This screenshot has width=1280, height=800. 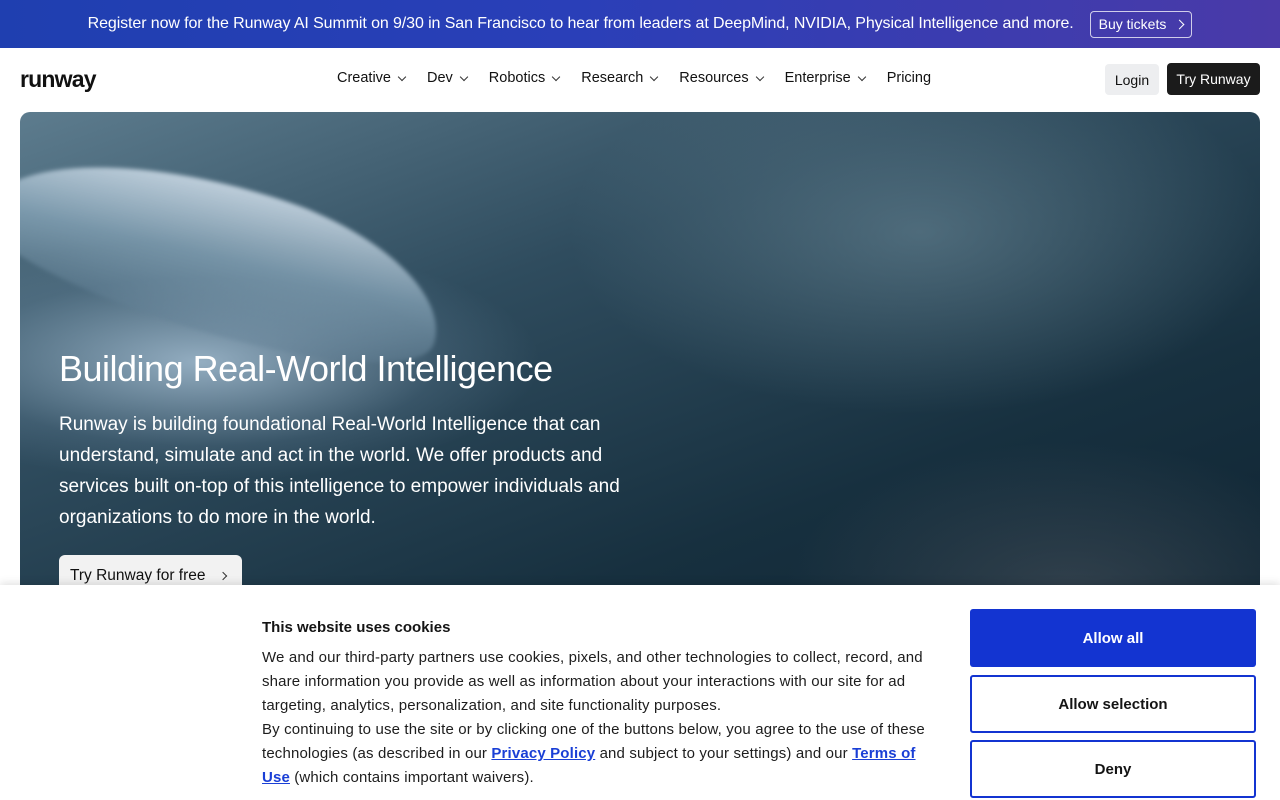 I want to click on nav-item-creative: Creative, so click(x=372, y=78).